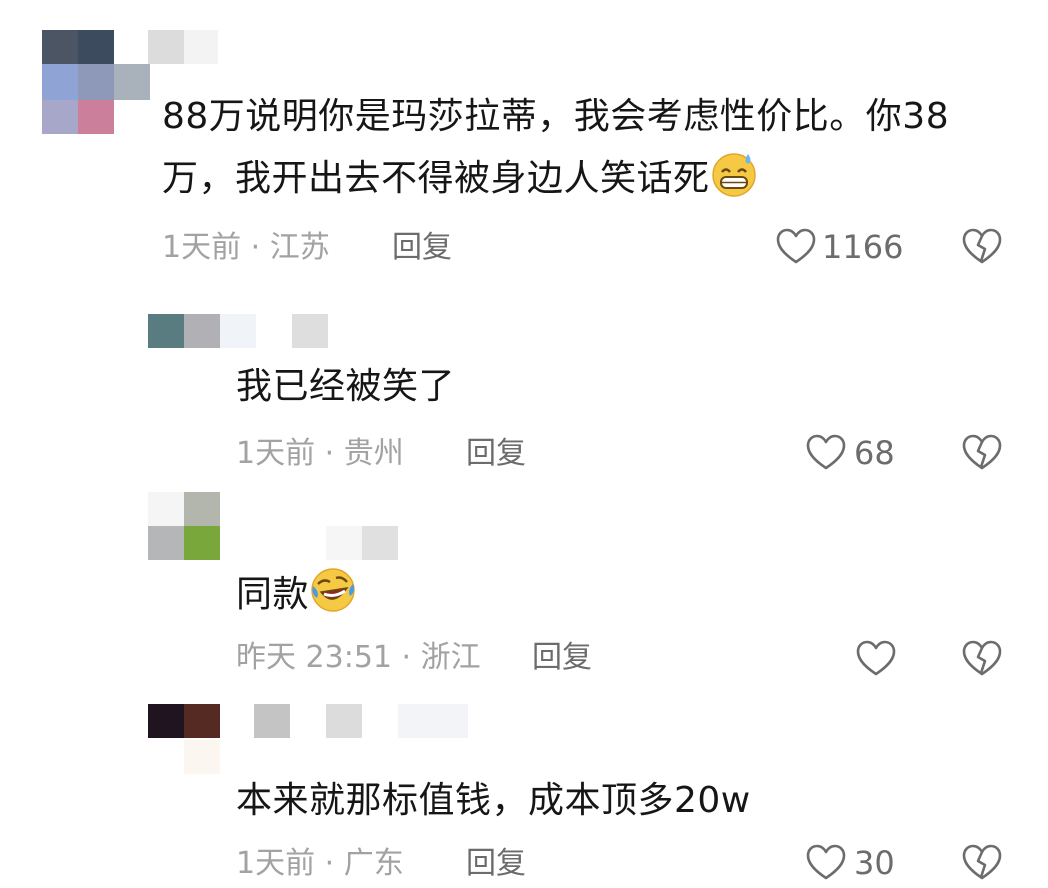 This screenshot has height=888, width=1048. I want to click on comment-meta: 昨天 23:51 · 浙江, so click(358, 657).